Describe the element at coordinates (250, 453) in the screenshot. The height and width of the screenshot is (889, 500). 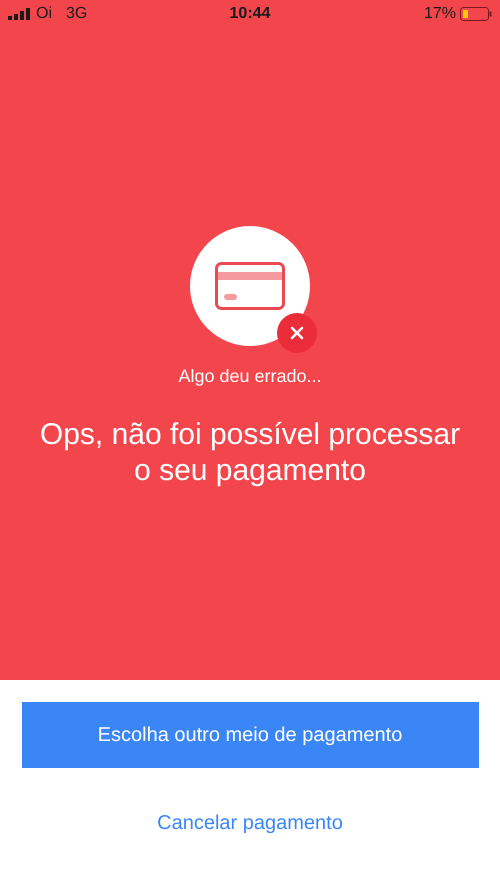
I see `error-title: Ops, não foi possível processar o seu pagamento` at that location.